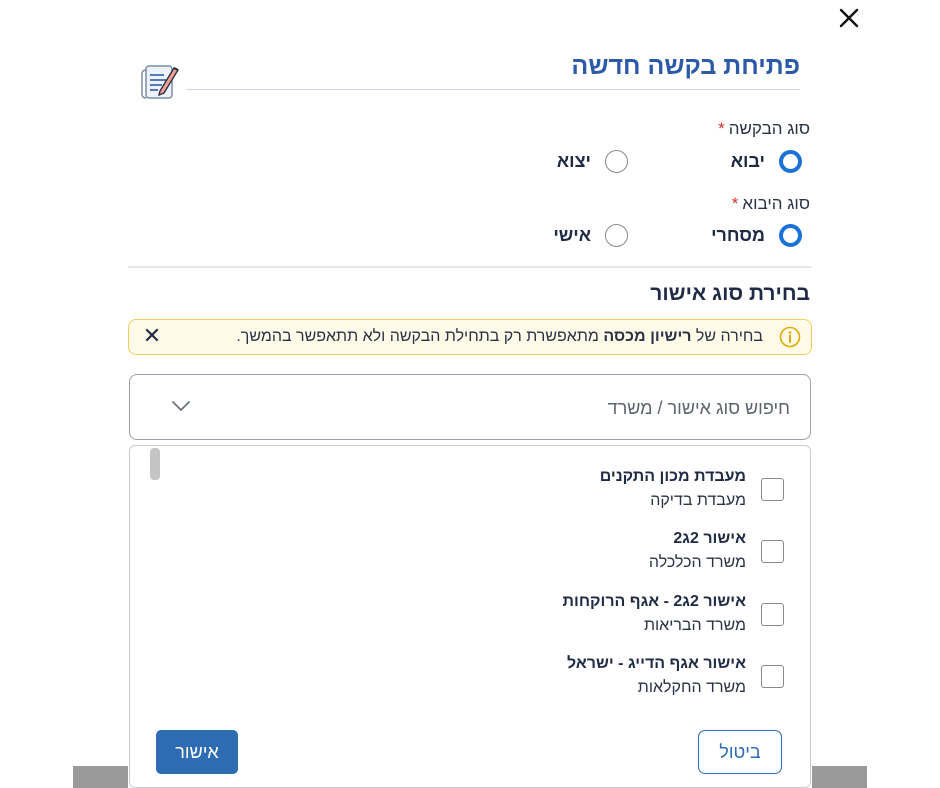 The width and height of the screenshot is (940, 788). Describe the element at coordinates (709, 538) in the screenshot. I see `item-title: אישור 2ג2` at that location.